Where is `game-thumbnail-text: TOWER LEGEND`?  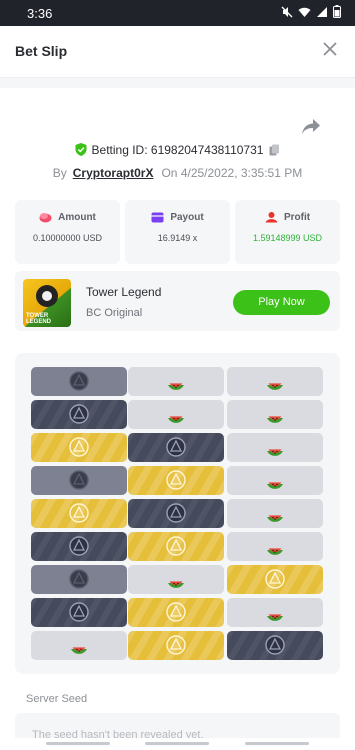
game-thumbnail-text: TOWER LEGEND is located at coordinates (39, 319).